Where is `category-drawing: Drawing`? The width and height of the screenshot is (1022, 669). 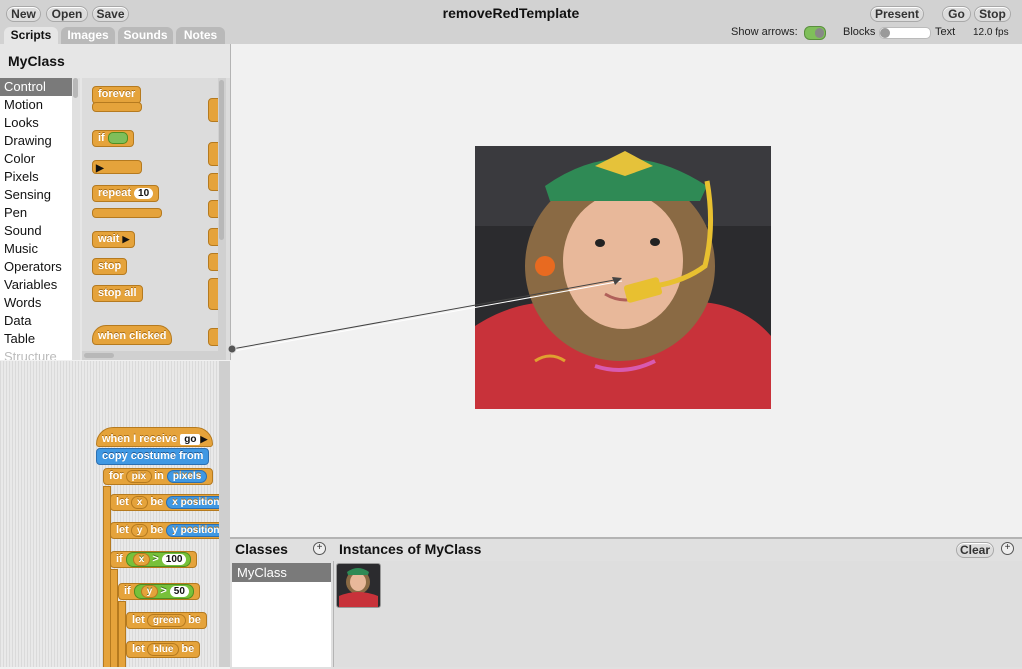 category-drawing: Drawing is located at coordinates (36, 141).